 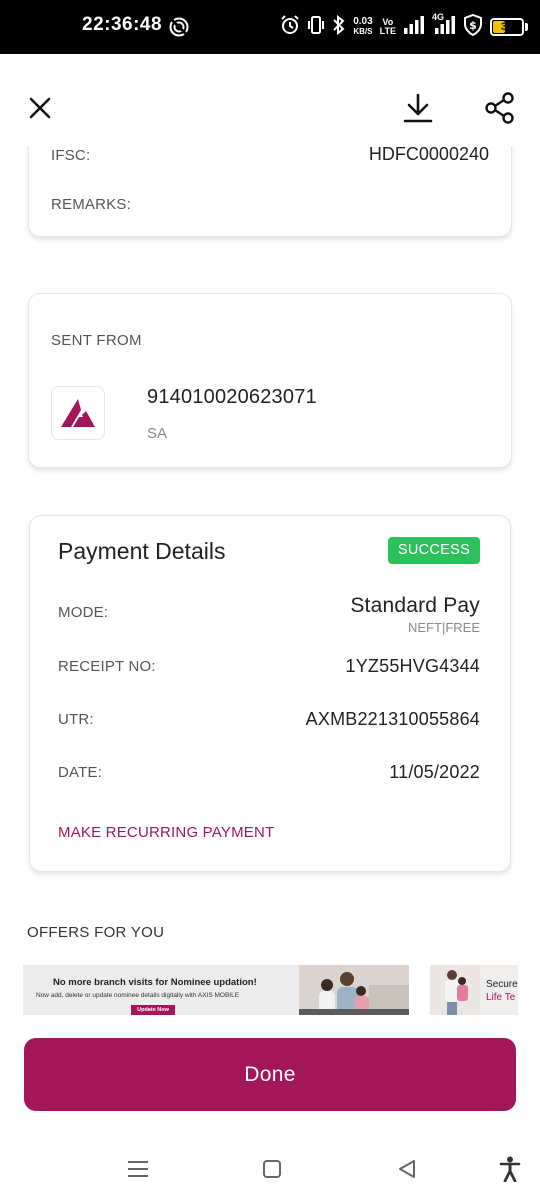 I want to click on close-button, so click(x=40, y=108).